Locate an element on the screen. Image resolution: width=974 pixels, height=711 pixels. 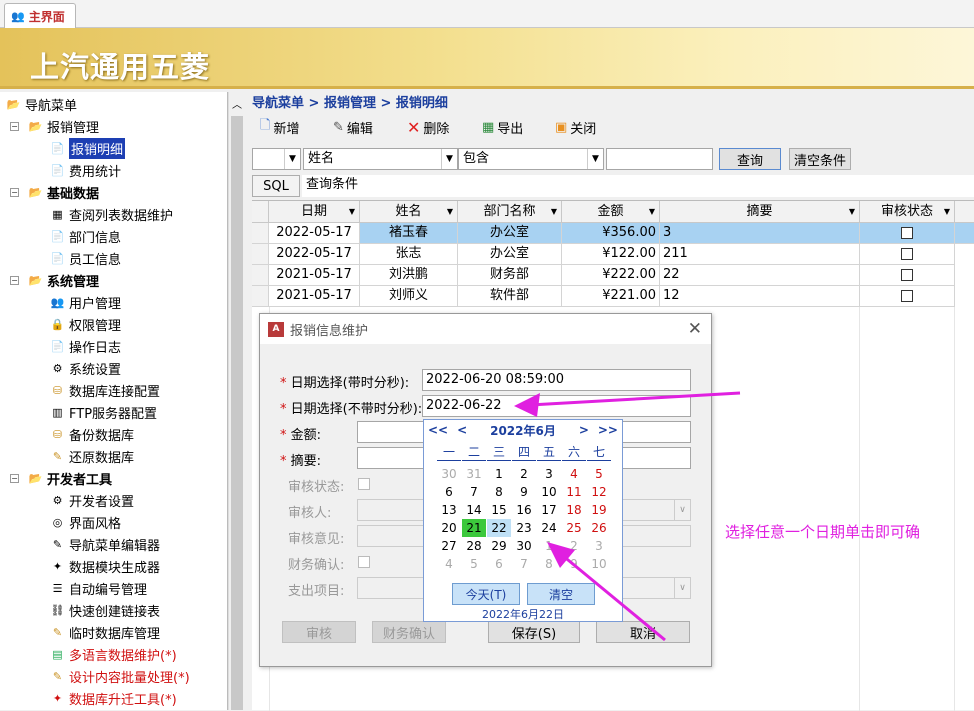
annotation-arrows is located at coordinates (627, 516).